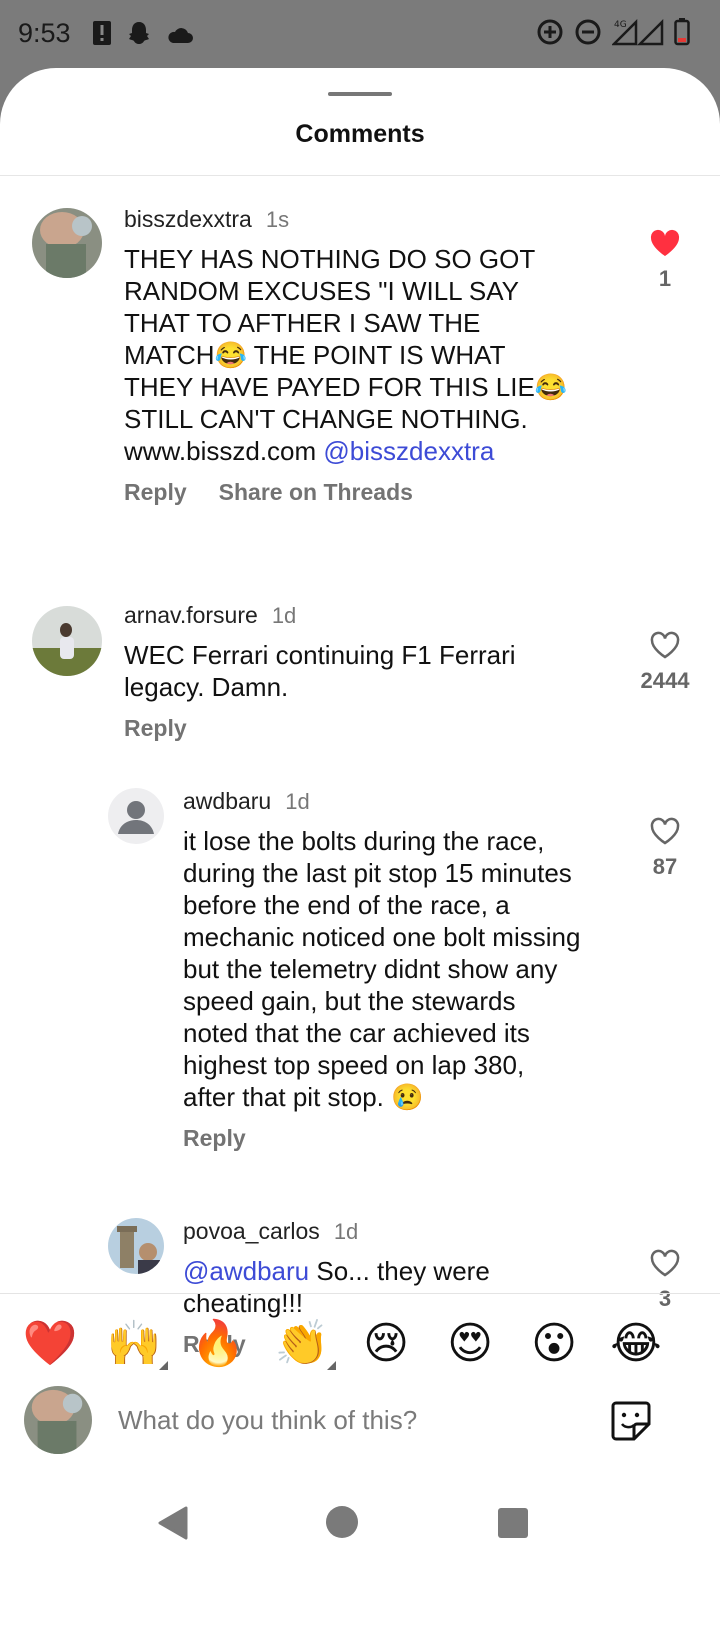  What do you see at coordinates (136, 816) in the screenshot?
I see `default-avatar-icon` at bounding box center [136, 816].